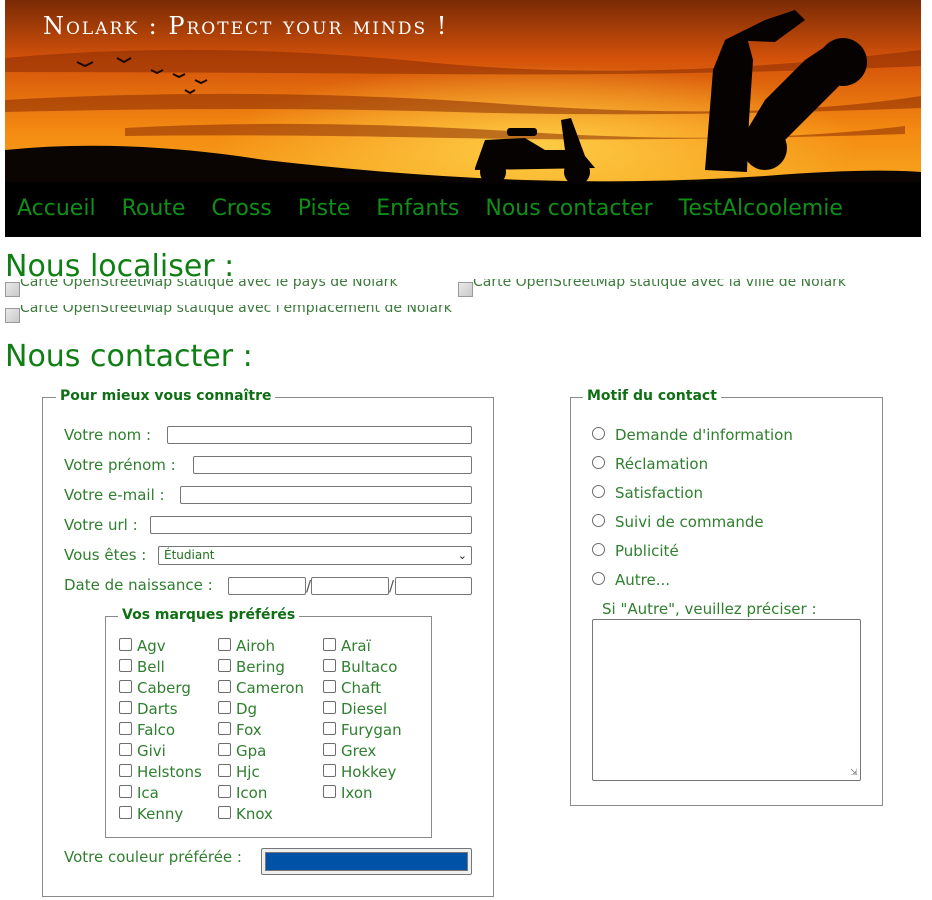 The image size is (932, 900). I want to click on brand-checkbox: Airoh, so click(246, 646).